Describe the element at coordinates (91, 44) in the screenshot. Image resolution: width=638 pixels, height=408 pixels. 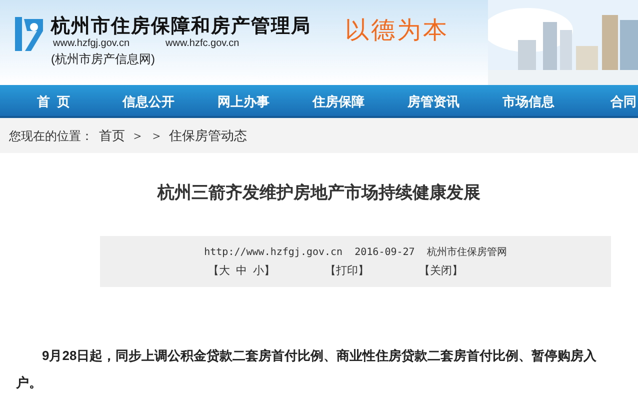
I see `site-url: www.hzfgj.gov.cn` at that location.